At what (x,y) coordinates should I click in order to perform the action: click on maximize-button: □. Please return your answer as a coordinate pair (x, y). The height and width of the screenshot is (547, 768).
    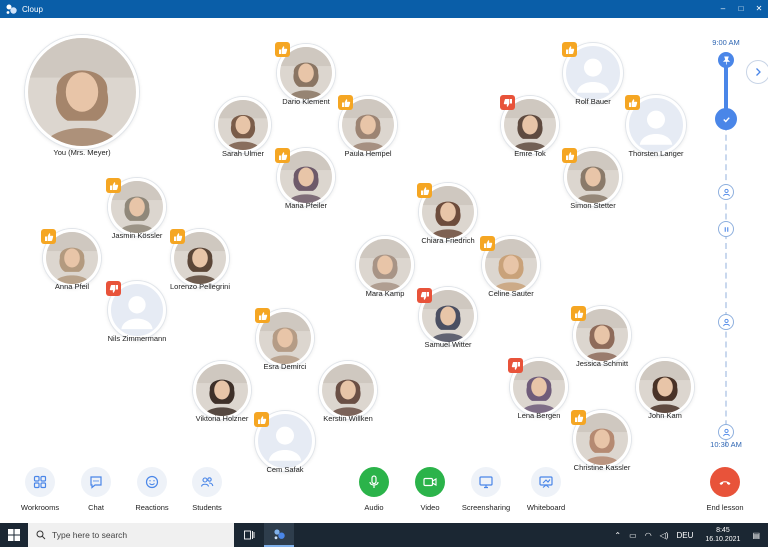
    Looking at the image, I should click on (741, 9).